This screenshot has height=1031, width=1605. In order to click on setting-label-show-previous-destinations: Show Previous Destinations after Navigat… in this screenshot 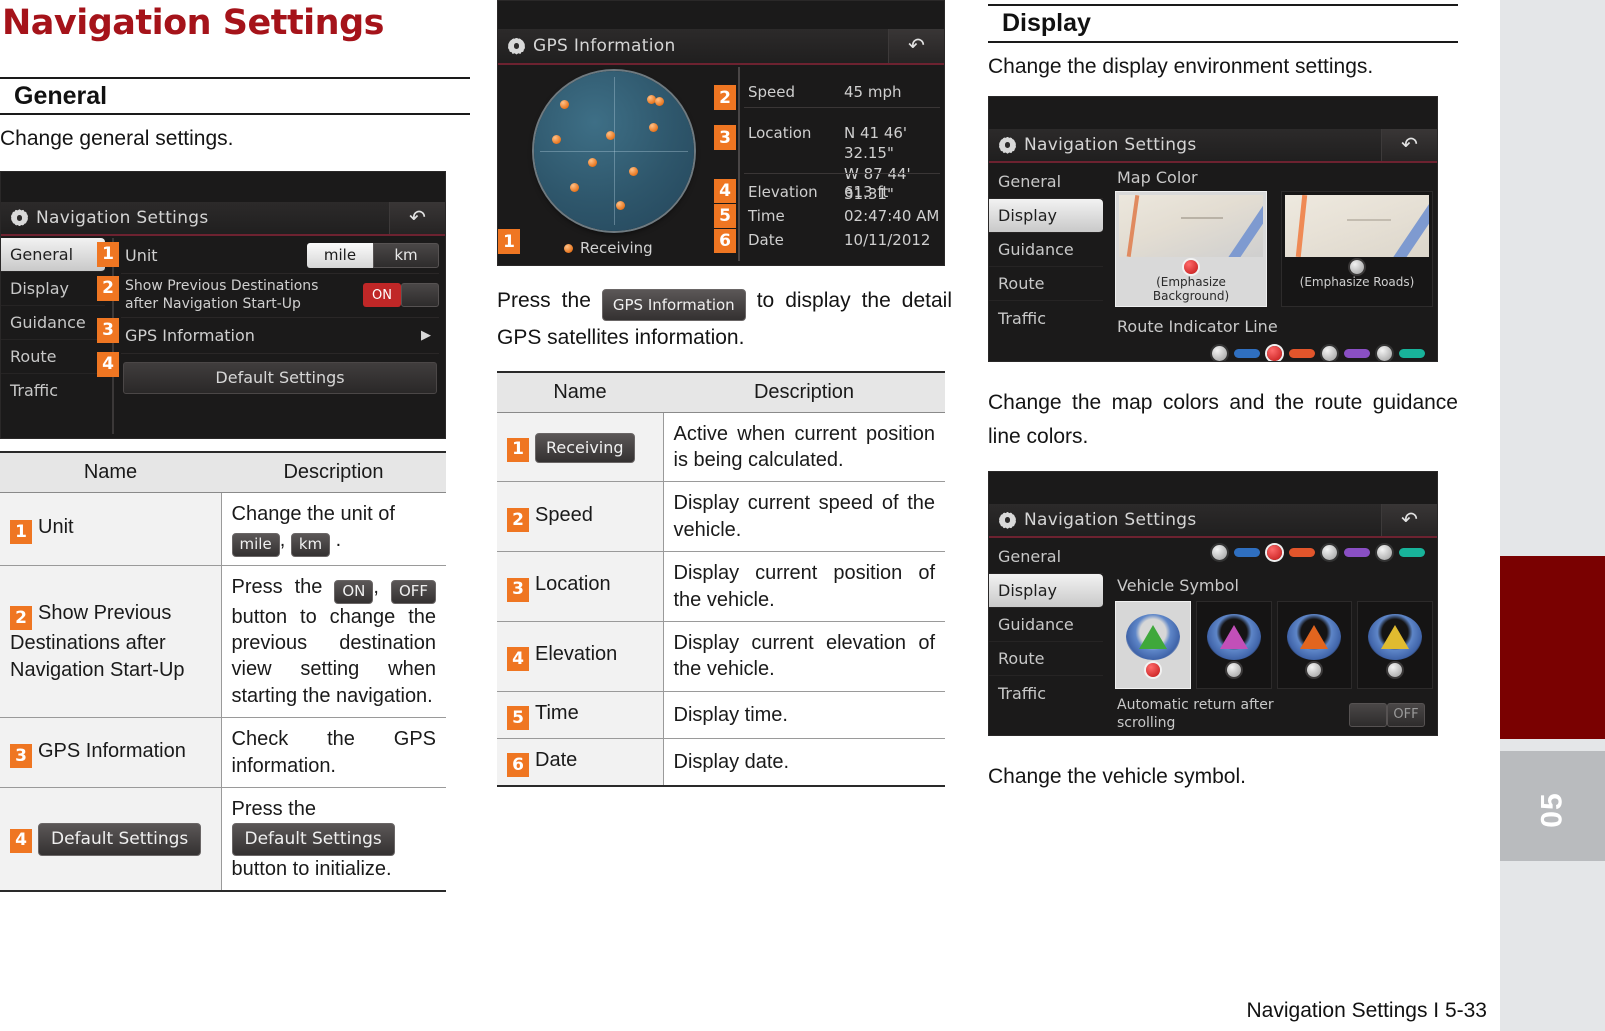, I will do `click(222, 295)`.